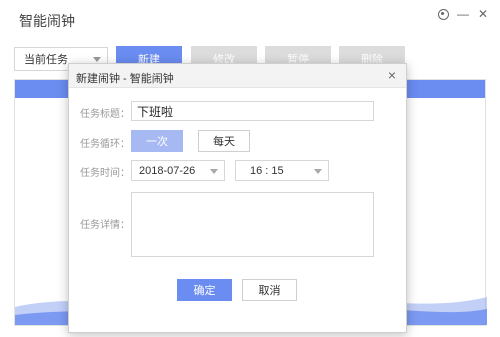 This screenshot has width=500, height=337. I want to click on app-title: 智能闹钟, so click(47, 21).